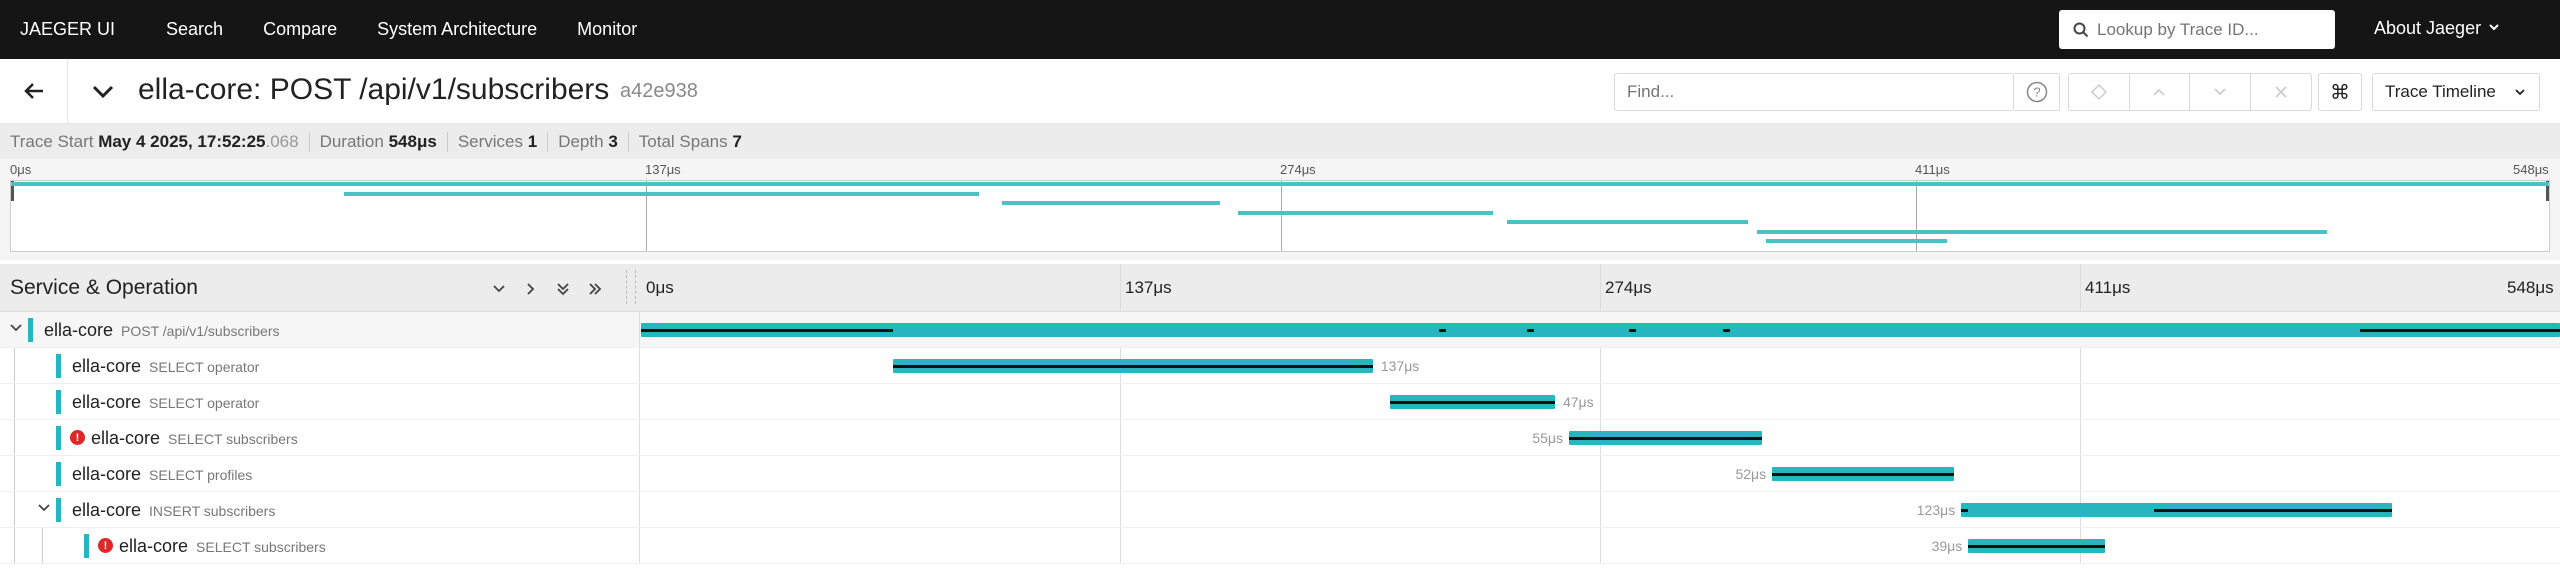 The width and height of the screenshot is (2560, 580). Describe the element at coordinates (1578, 402) in the screenshot. I see `span-duration-label: 47μs` at that location.